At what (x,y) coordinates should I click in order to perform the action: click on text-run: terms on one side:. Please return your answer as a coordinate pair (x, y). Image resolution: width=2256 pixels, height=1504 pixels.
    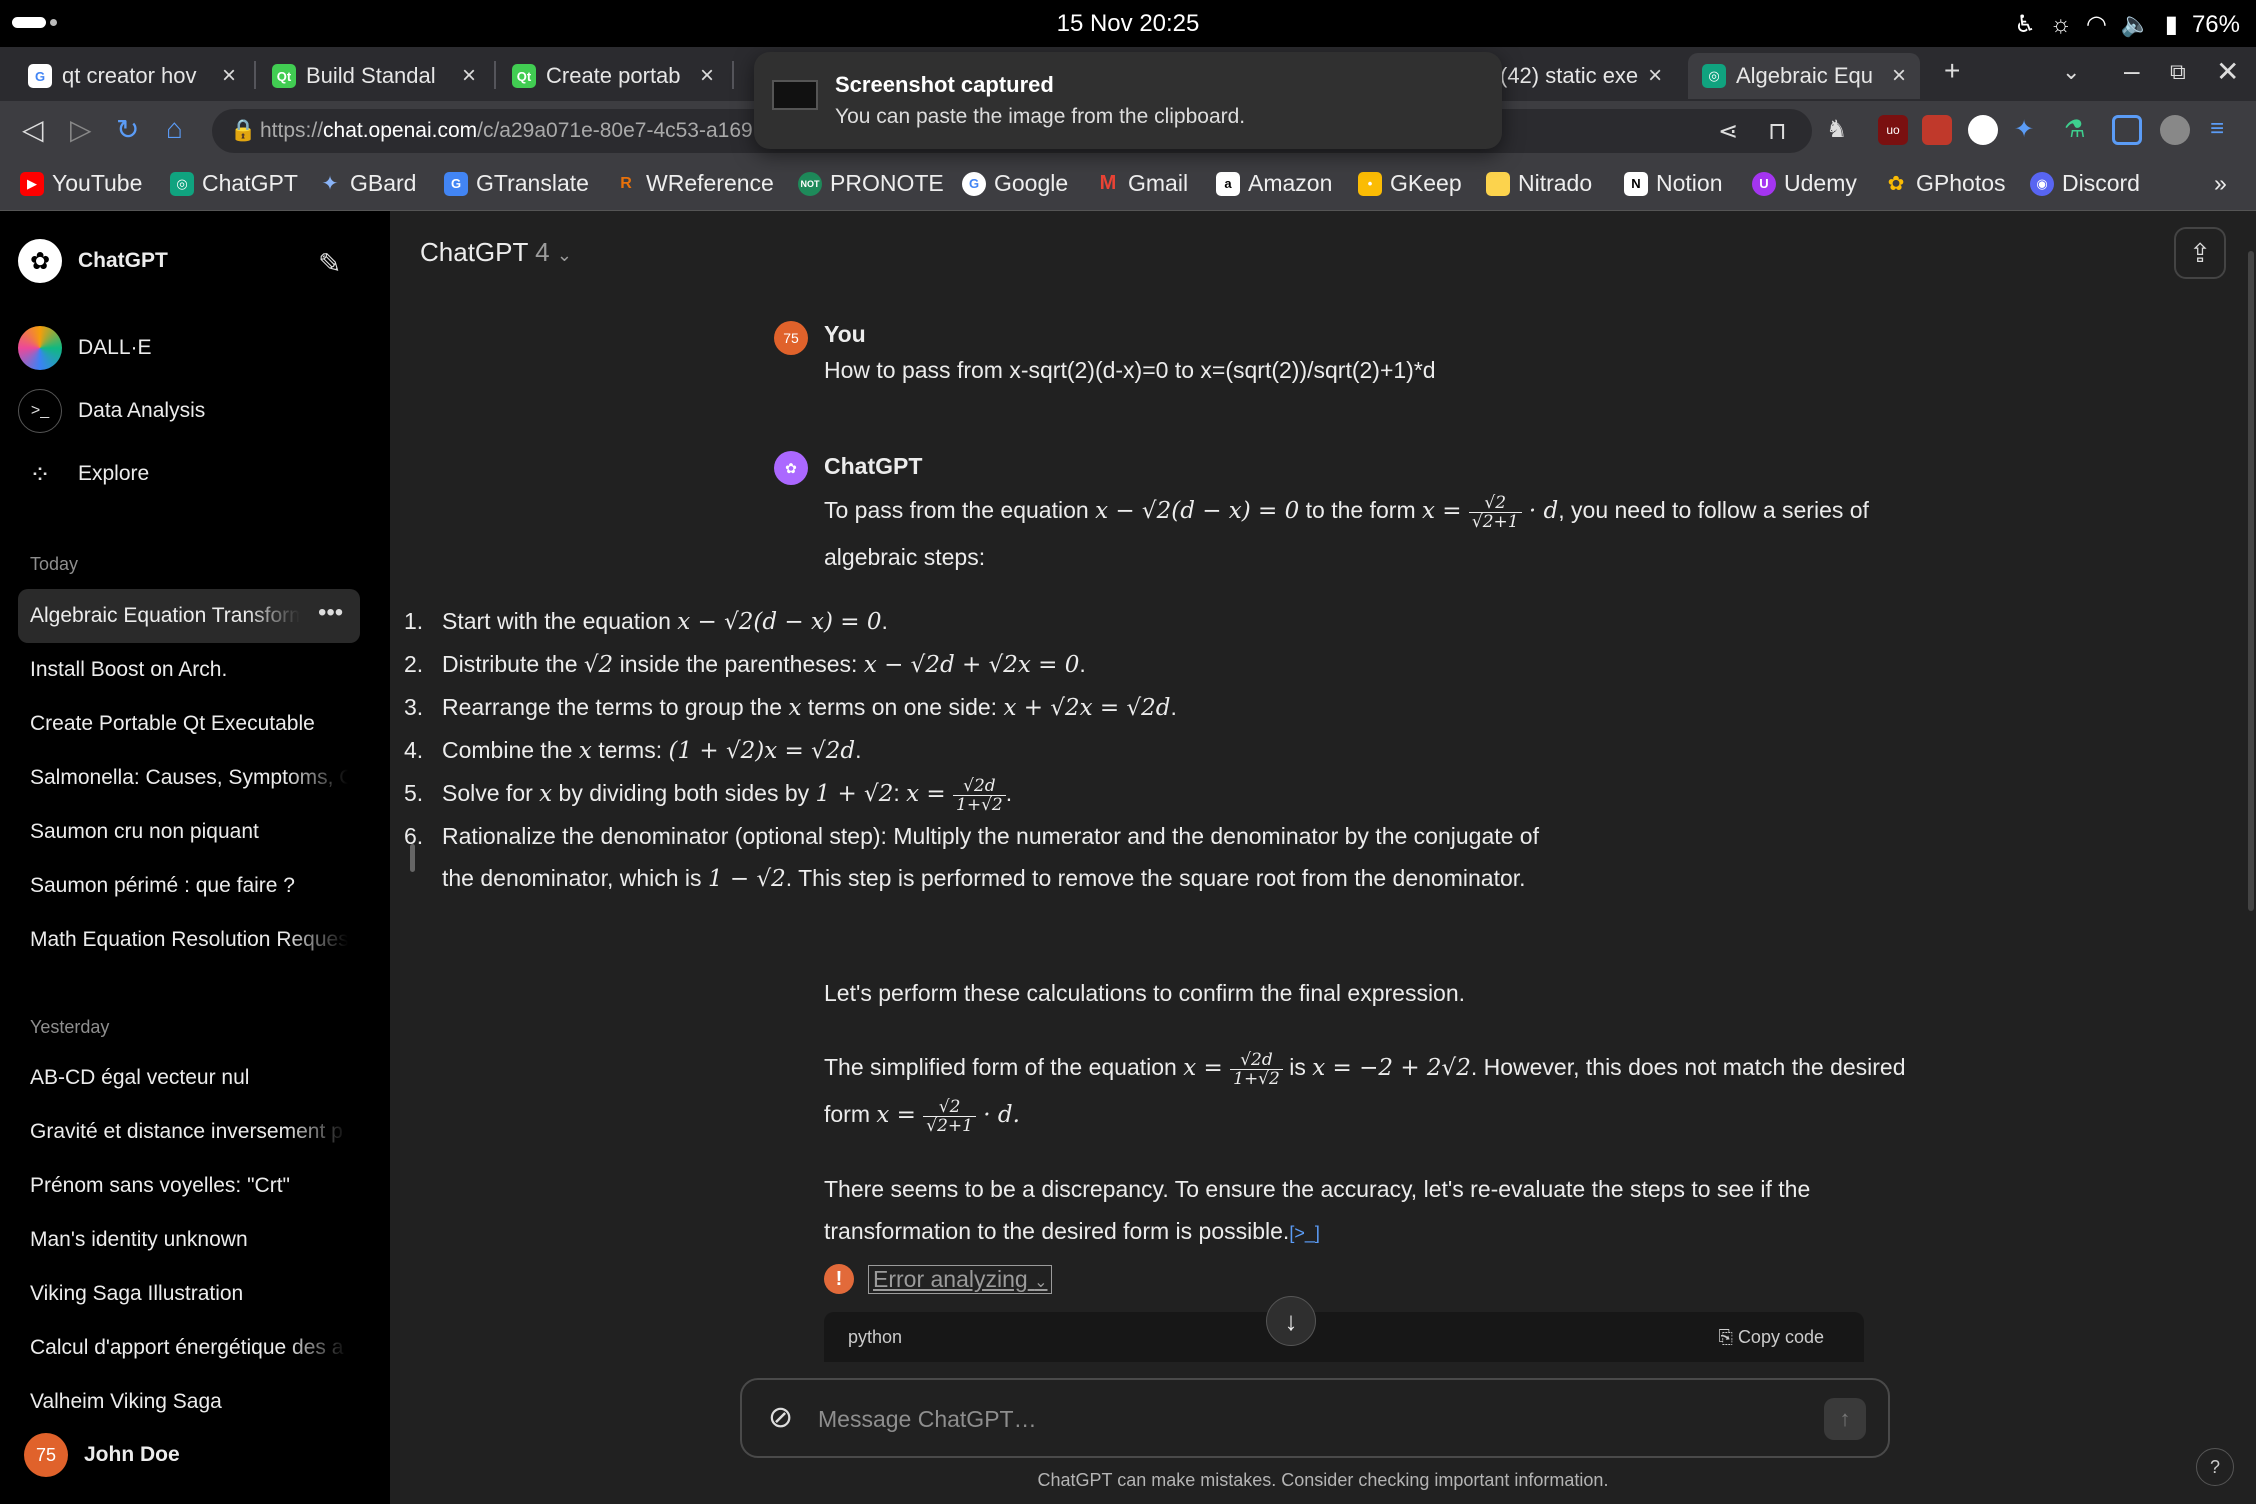
    Looking at the image, I should click on (902, 707).